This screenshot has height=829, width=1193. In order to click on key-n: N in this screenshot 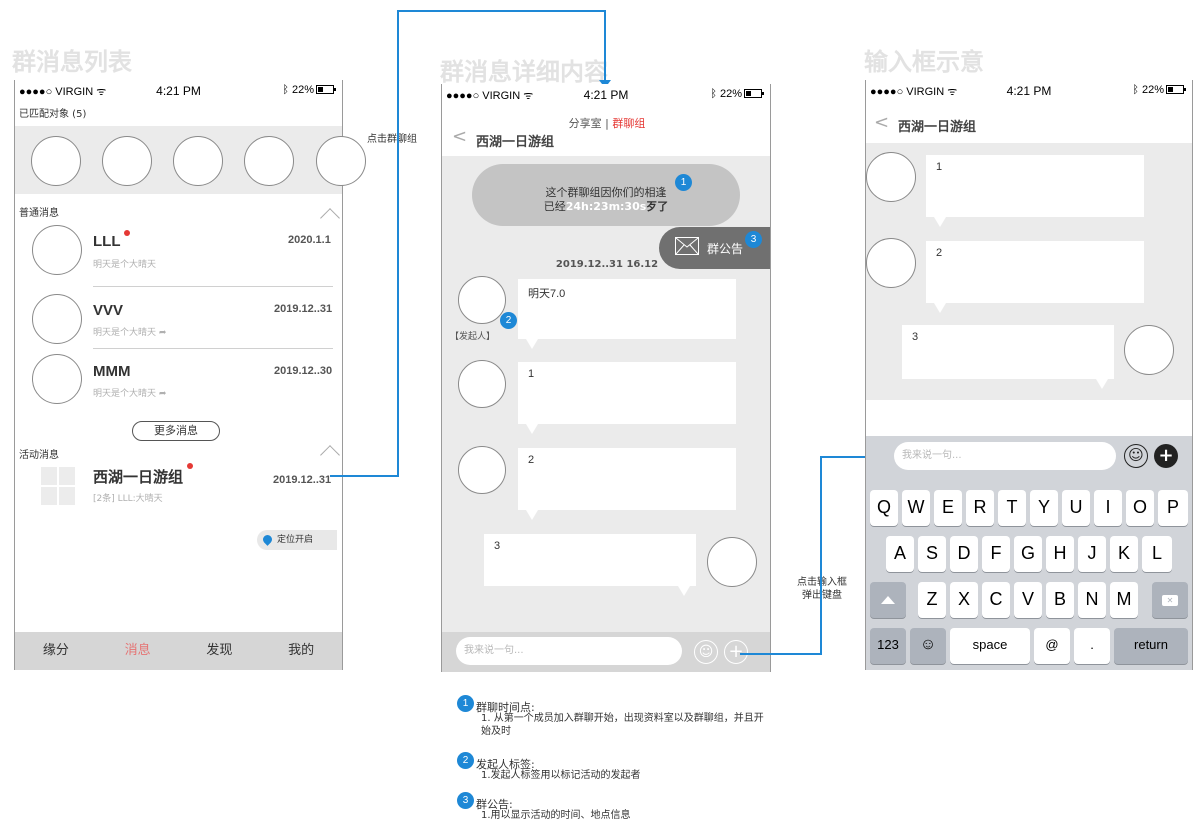, I will do `click(1092, 600)`.